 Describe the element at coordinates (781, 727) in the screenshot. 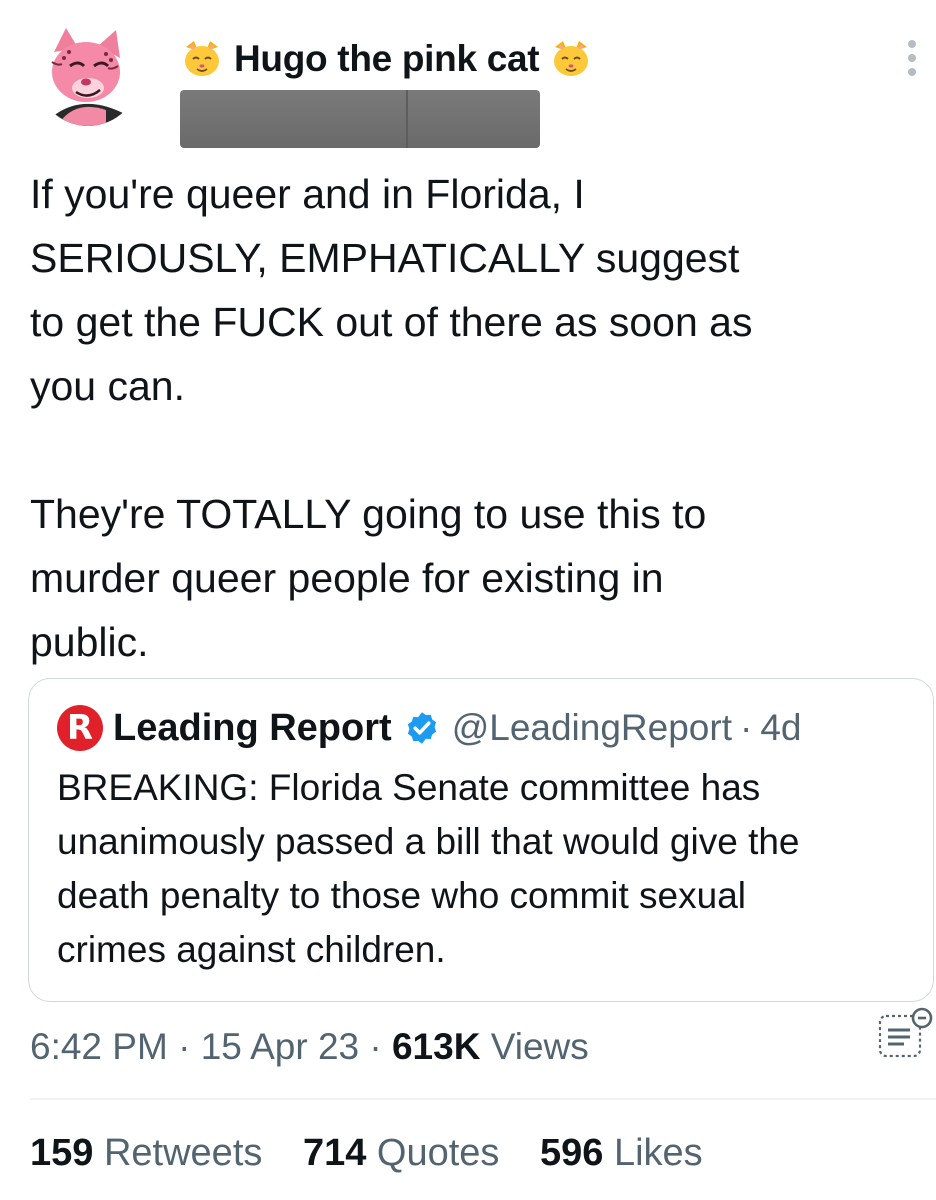

I see `quoted-tweet-age: 4d` at that location.